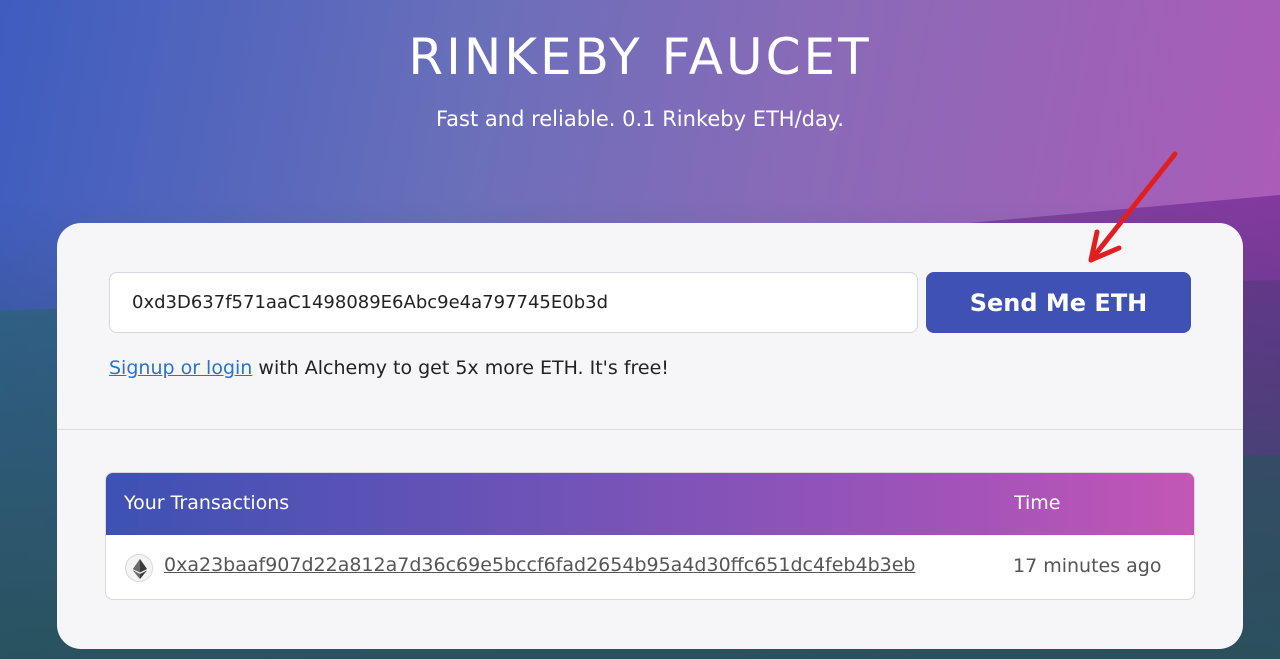 This screenshot has height=659, width=1280. I want to click on wallet-address-input, so click(513, 302).